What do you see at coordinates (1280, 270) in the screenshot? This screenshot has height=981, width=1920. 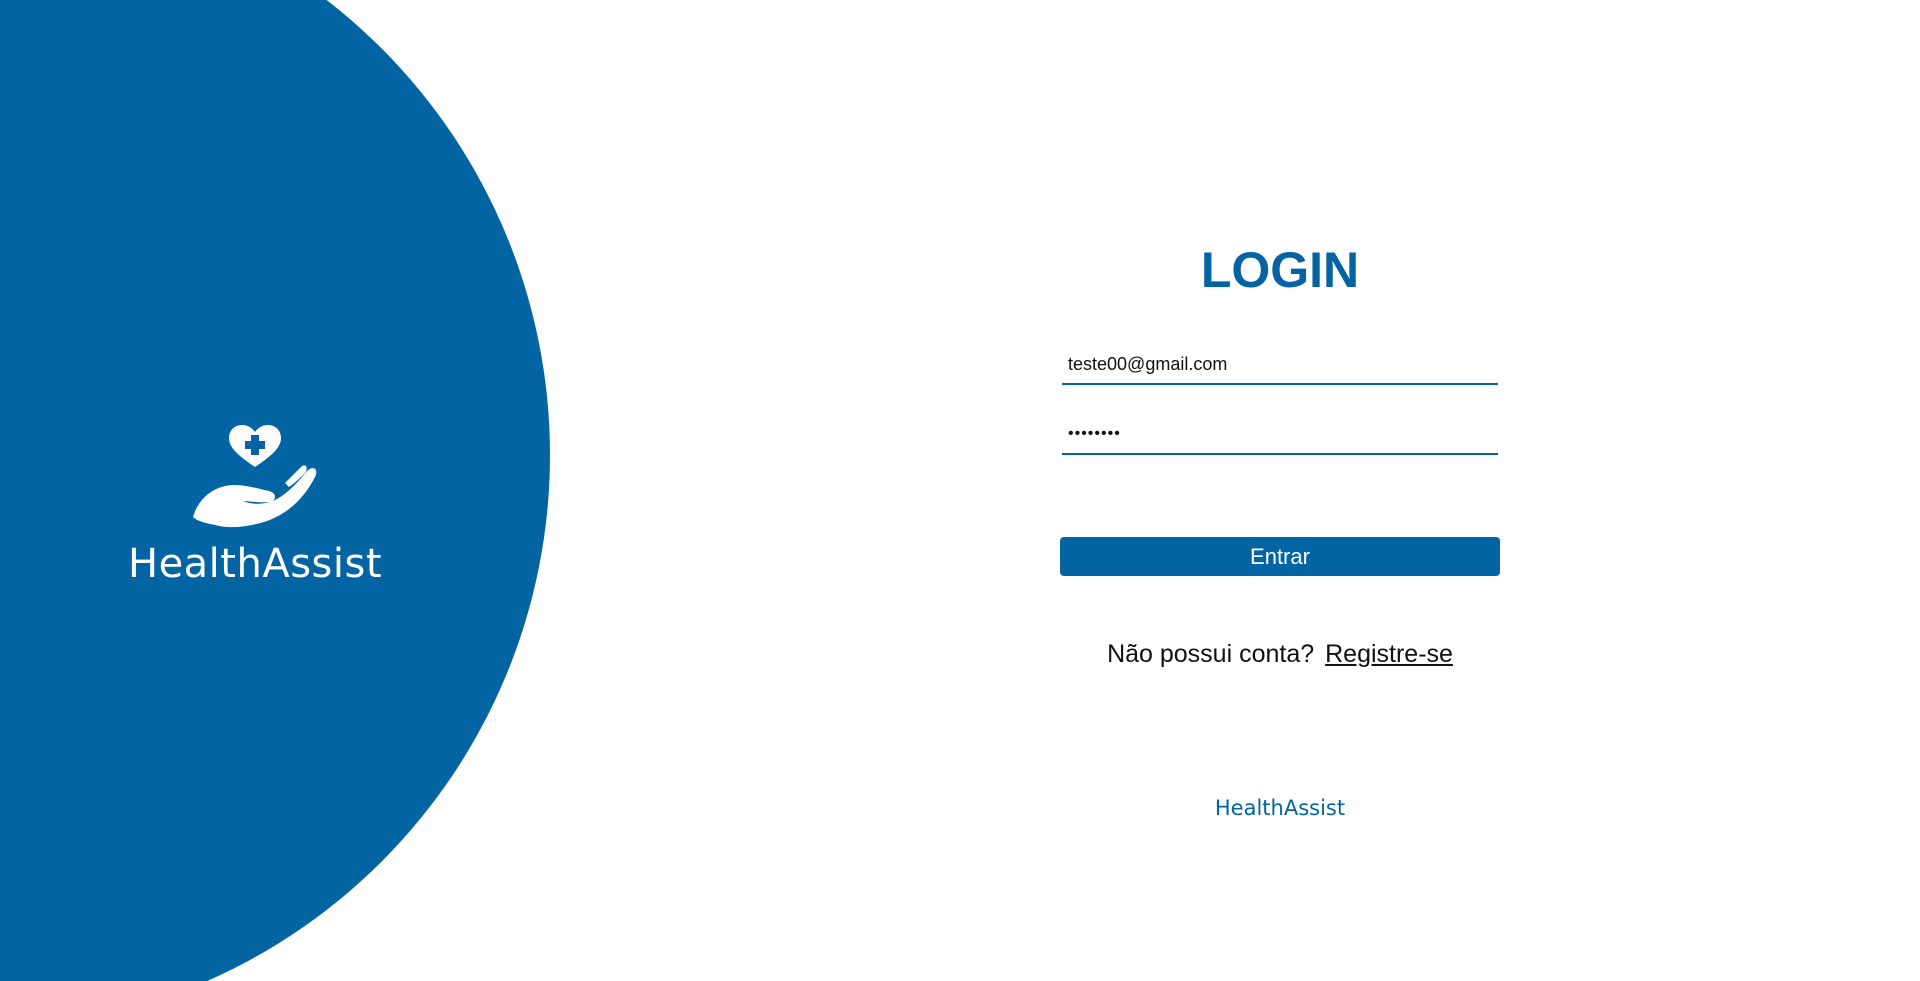 I see `login-title: LOGIN` at bounding box center [1280, 270].